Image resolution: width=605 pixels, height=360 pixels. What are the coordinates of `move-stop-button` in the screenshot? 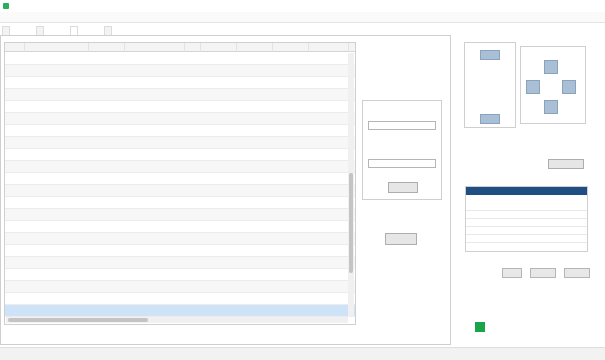 It's located at (490, 119).